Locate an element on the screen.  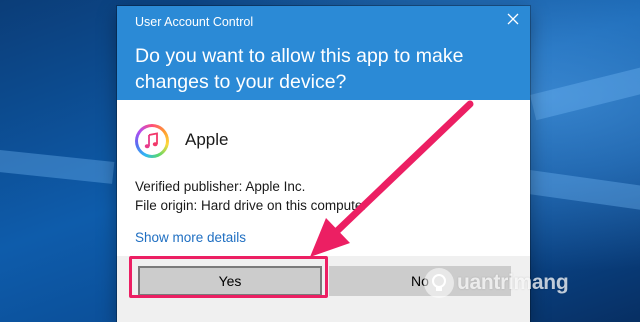
watermark: uantrimang is located at coordinates (496, 286).